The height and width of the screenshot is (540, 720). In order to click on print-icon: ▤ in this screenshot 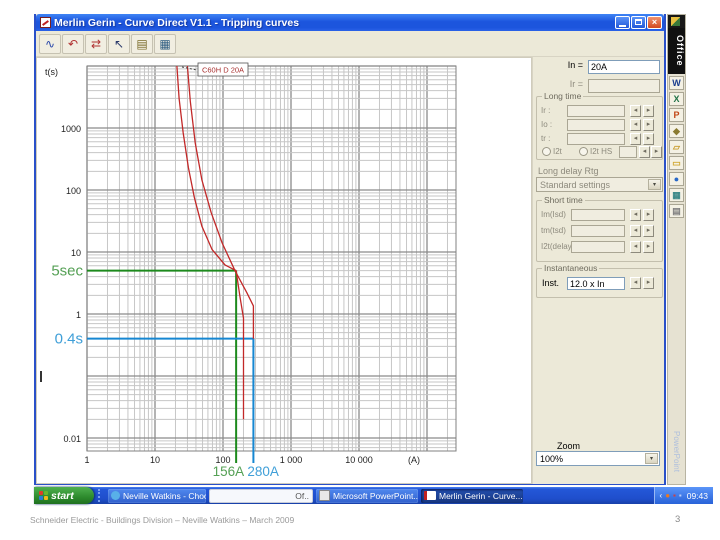, I will do `click(142, 43)`.